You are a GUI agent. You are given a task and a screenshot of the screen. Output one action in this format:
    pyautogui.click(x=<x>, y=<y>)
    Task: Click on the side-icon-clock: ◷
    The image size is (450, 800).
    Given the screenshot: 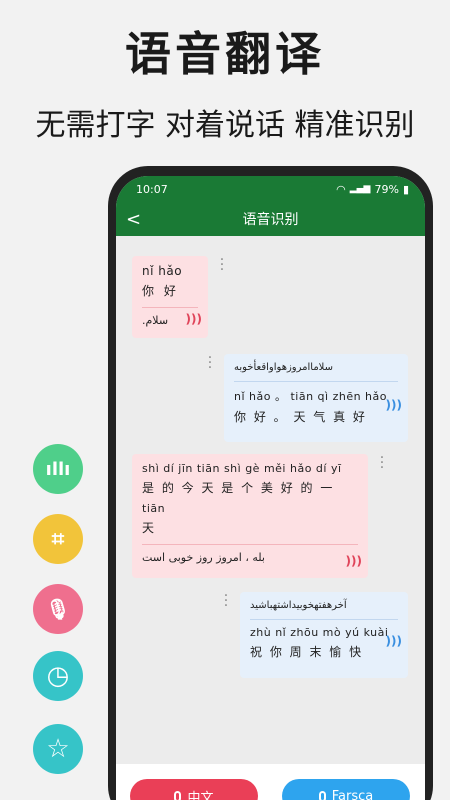 What is the action you would take?
    pyautogui.click(x=58, y=676)
    